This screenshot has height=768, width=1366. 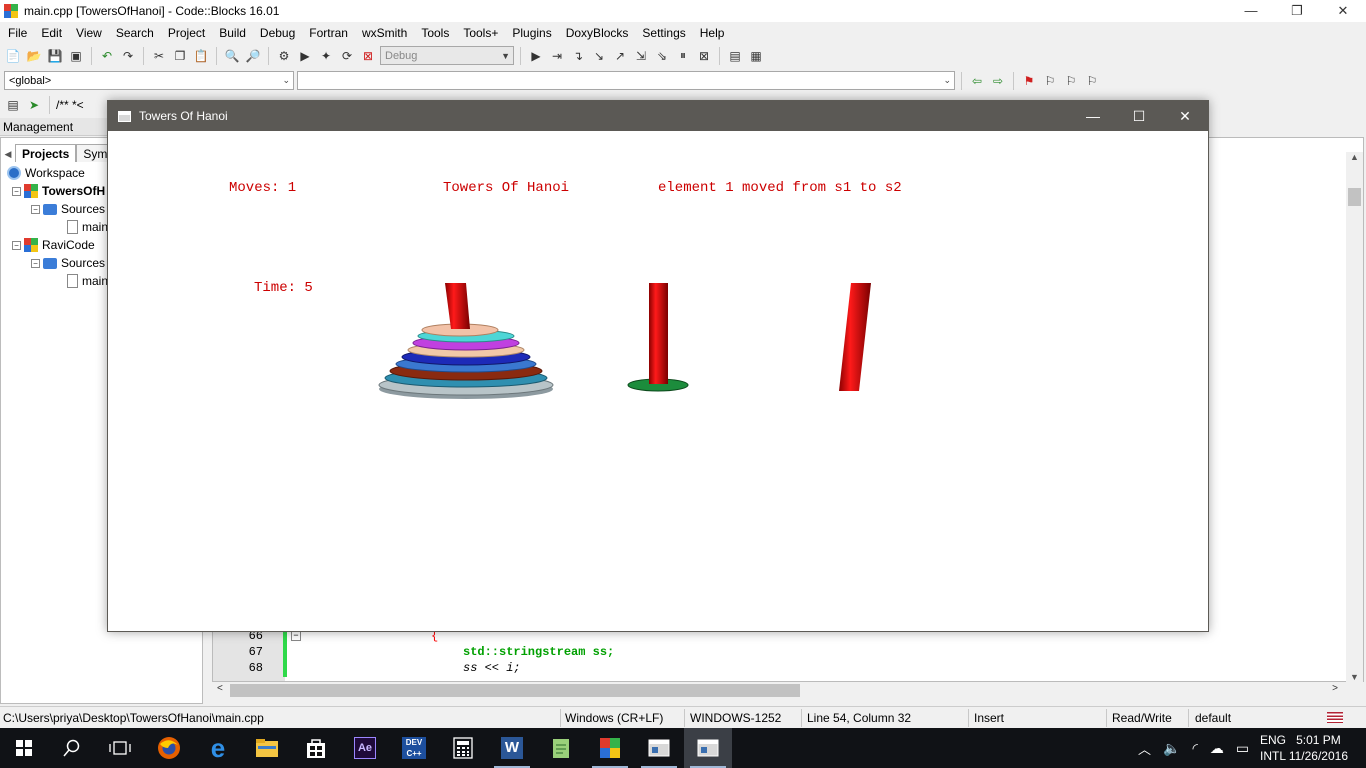 I want to click on step-into-icon: ↘, so click(x=599, y=56).